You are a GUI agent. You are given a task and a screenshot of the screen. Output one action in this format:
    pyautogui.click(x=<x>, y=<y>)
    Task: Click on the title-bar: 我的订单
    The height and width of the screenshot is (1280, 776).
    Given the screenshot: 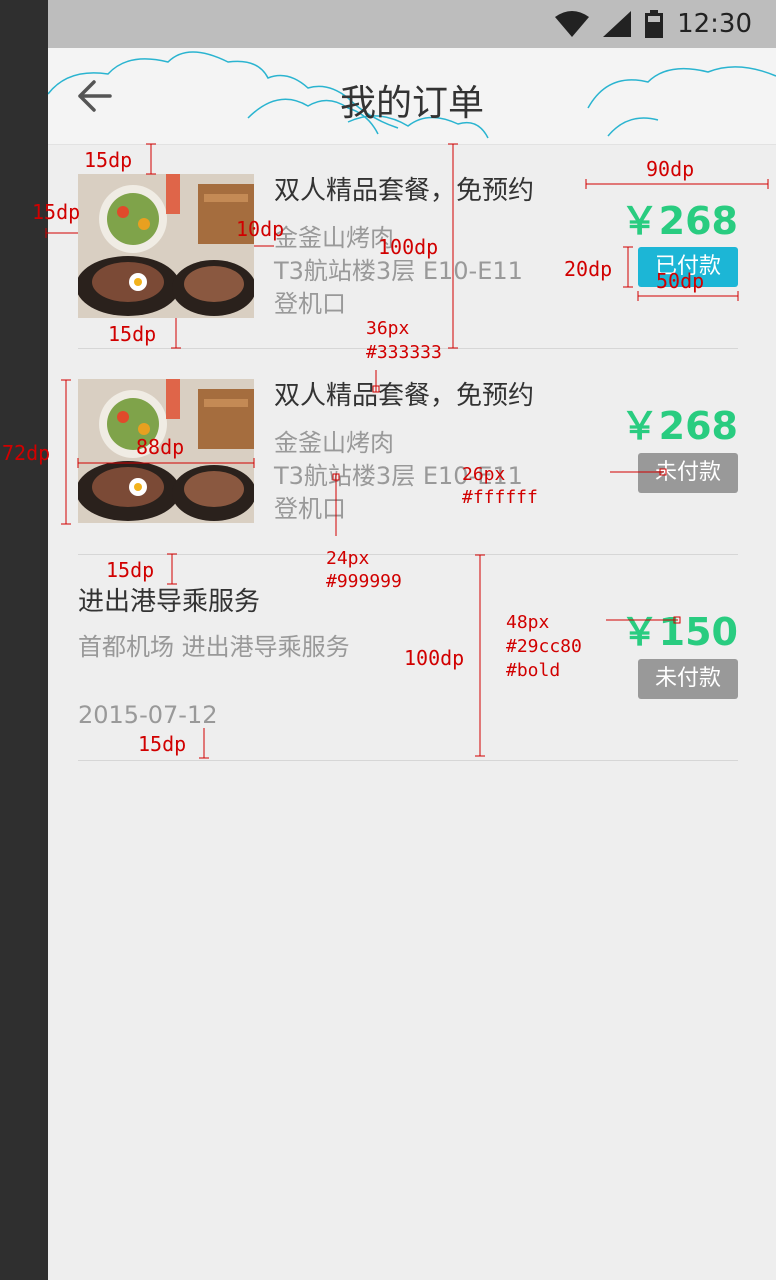 What is the action you would take?
    pyautogui.click(x=412, y=96)
    